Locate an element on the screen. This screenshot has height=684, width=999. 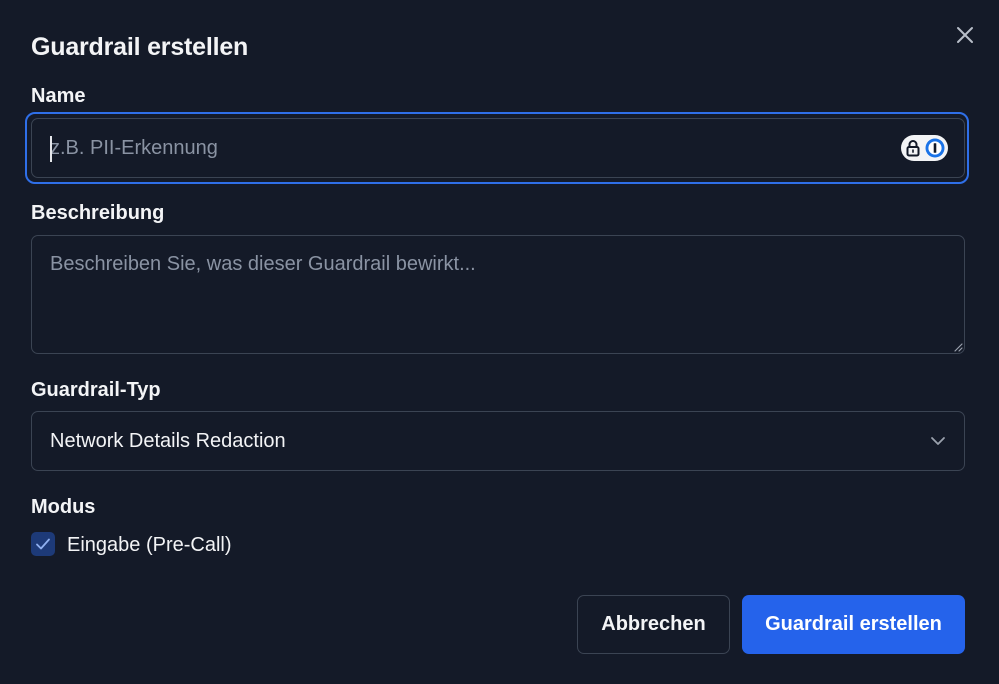
description-label: Beschreibung is located at coordinates (98, 213).